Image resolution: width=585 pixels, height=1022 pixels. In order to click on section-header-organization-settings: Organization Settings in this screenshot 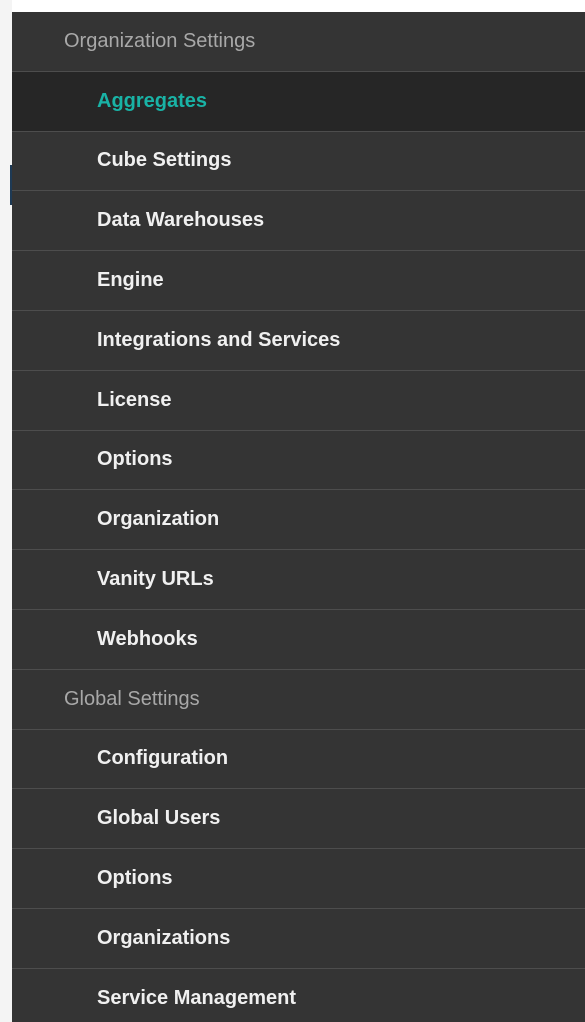, I will do `click(298, 42)`.